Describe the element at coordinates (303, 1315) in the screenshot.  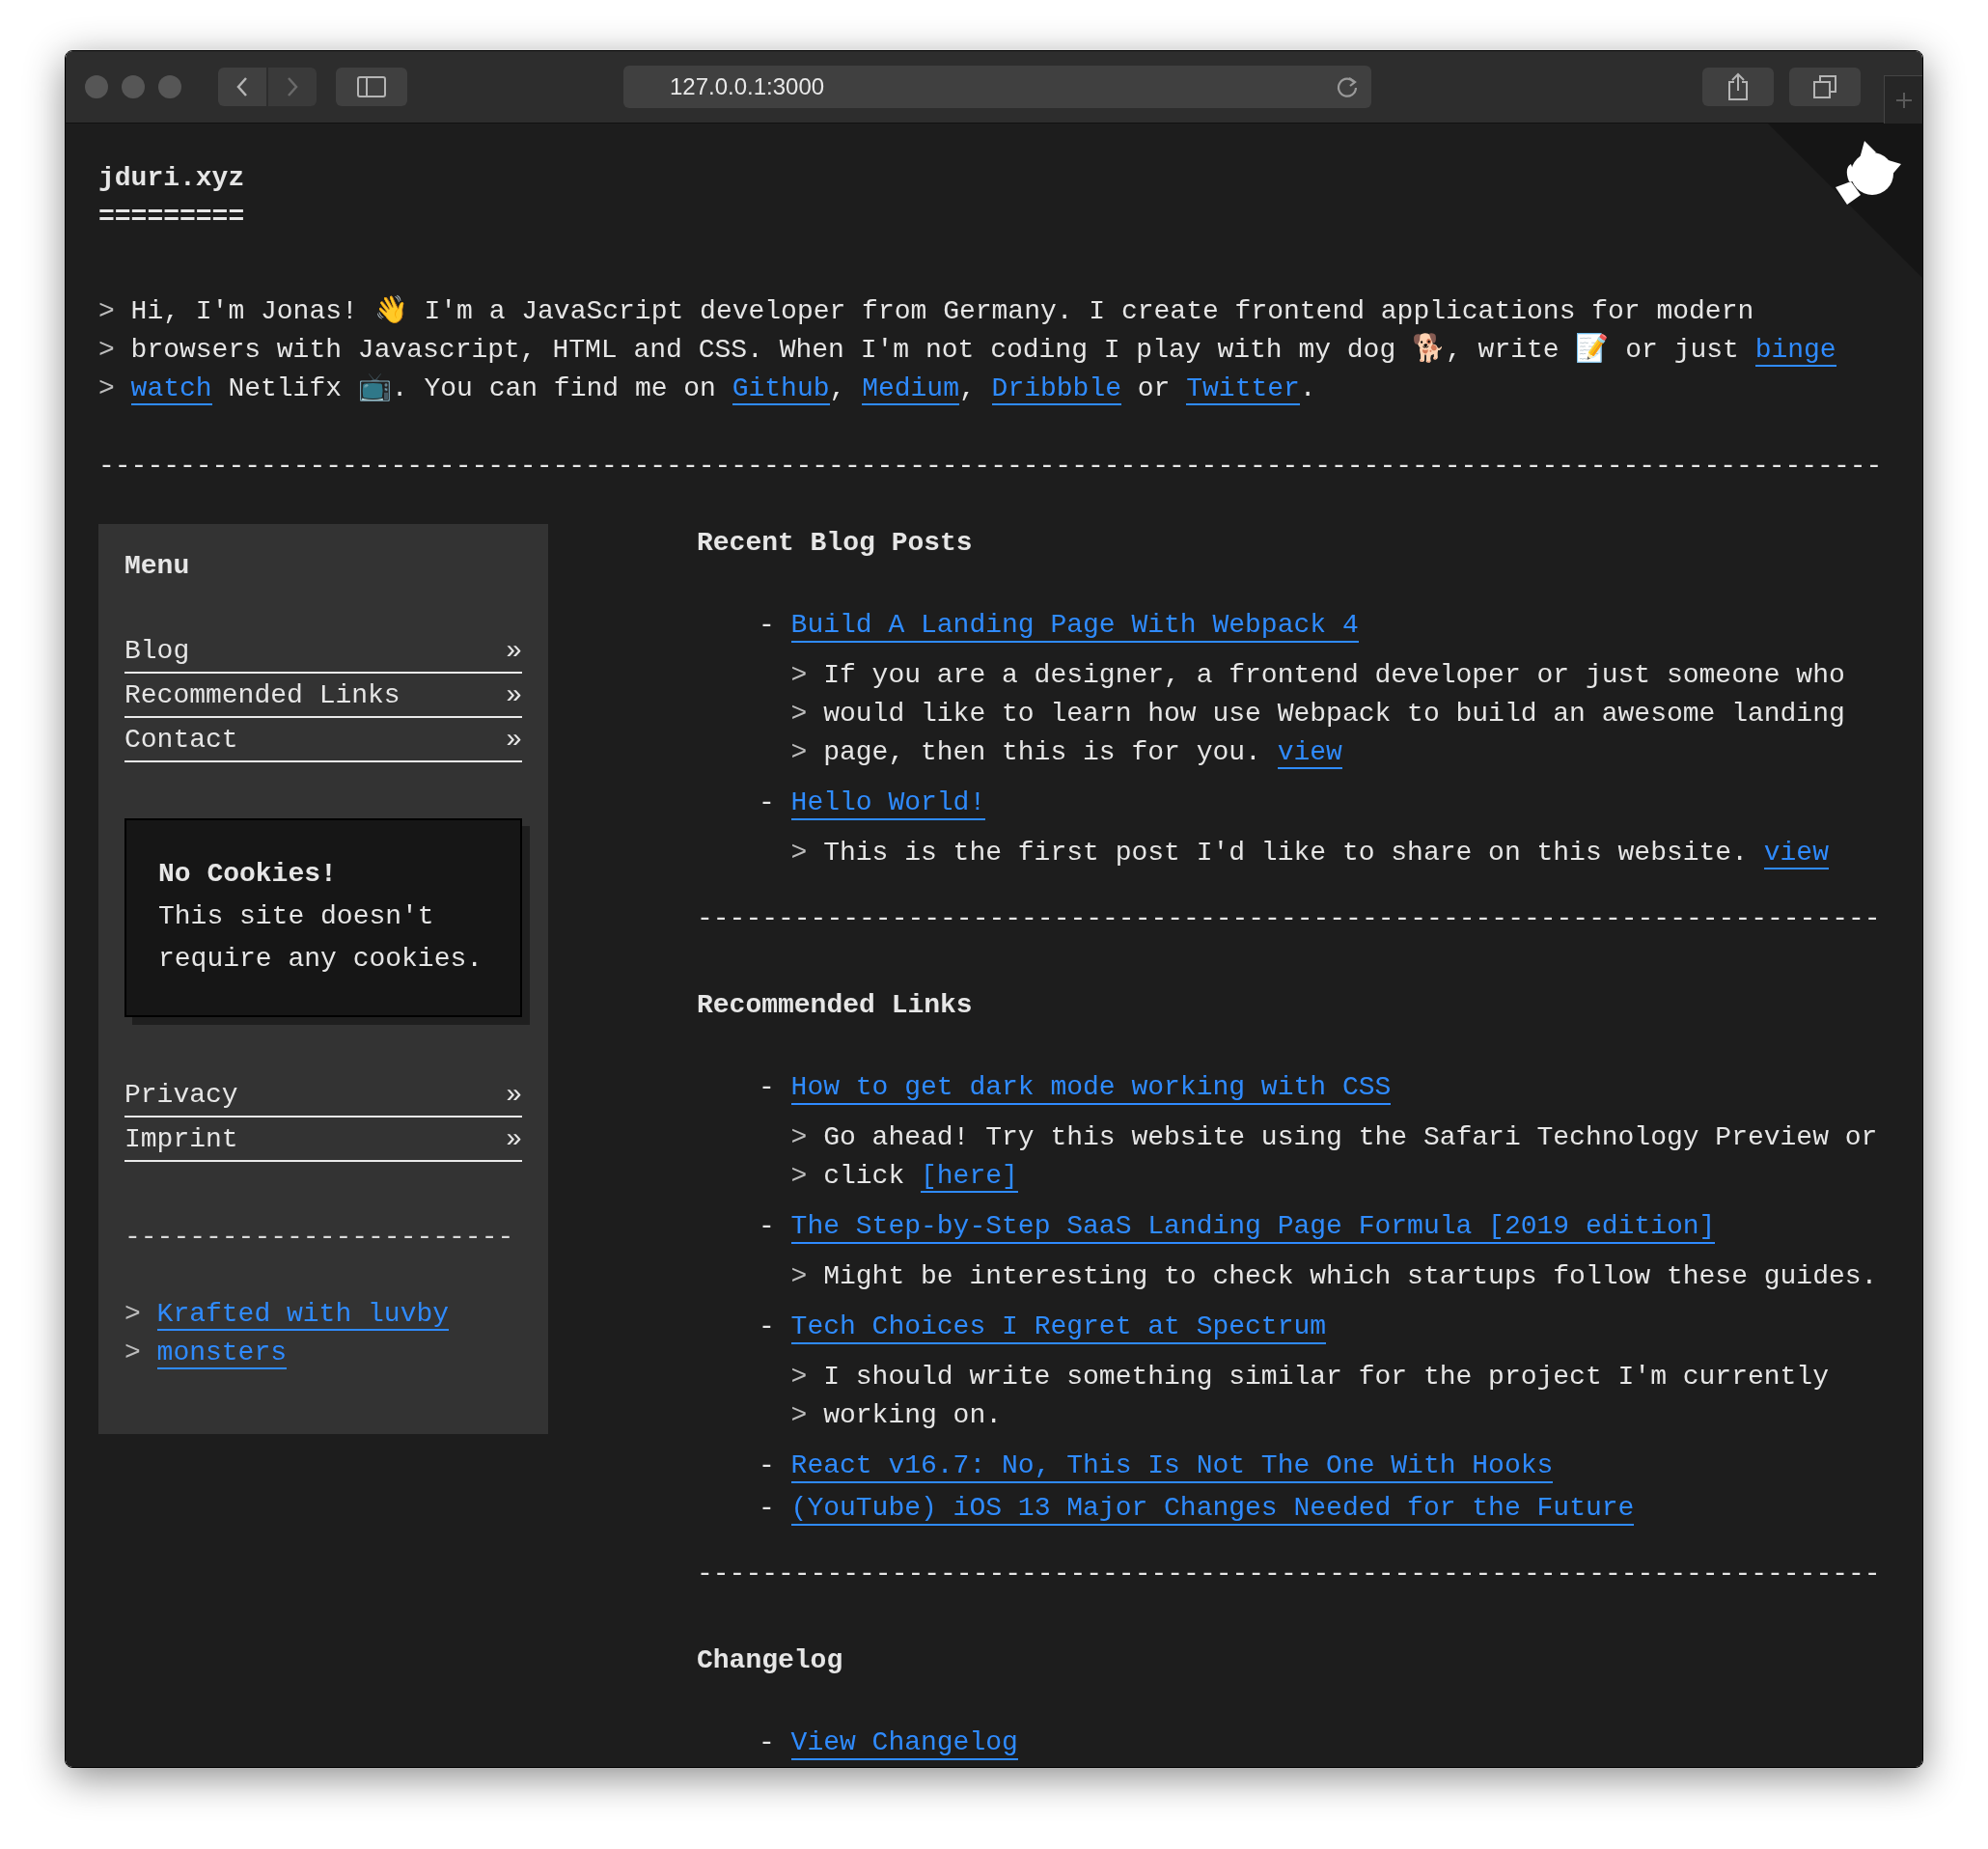
I see `text-link: Krafted with luvby` at that location.